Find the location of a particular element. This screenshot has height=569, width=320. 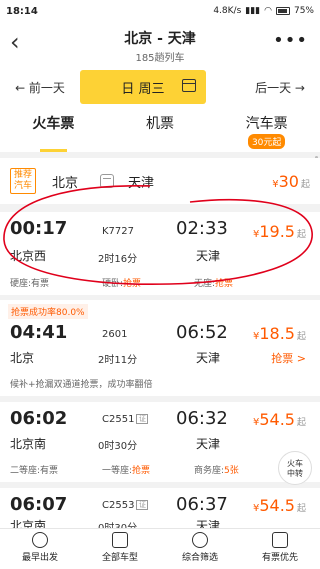

success-rate-tip: 抢票成功率80.0% is located at coordinates (48, 311).